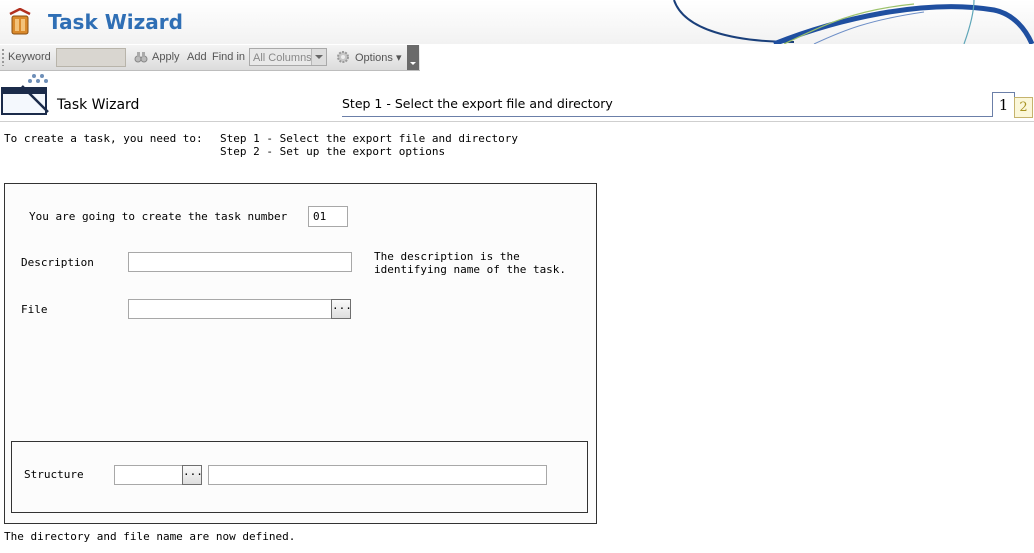 This screenshot has height=553, width=1034. I want to click on app-title: Task Wizard, so click(115, 22).